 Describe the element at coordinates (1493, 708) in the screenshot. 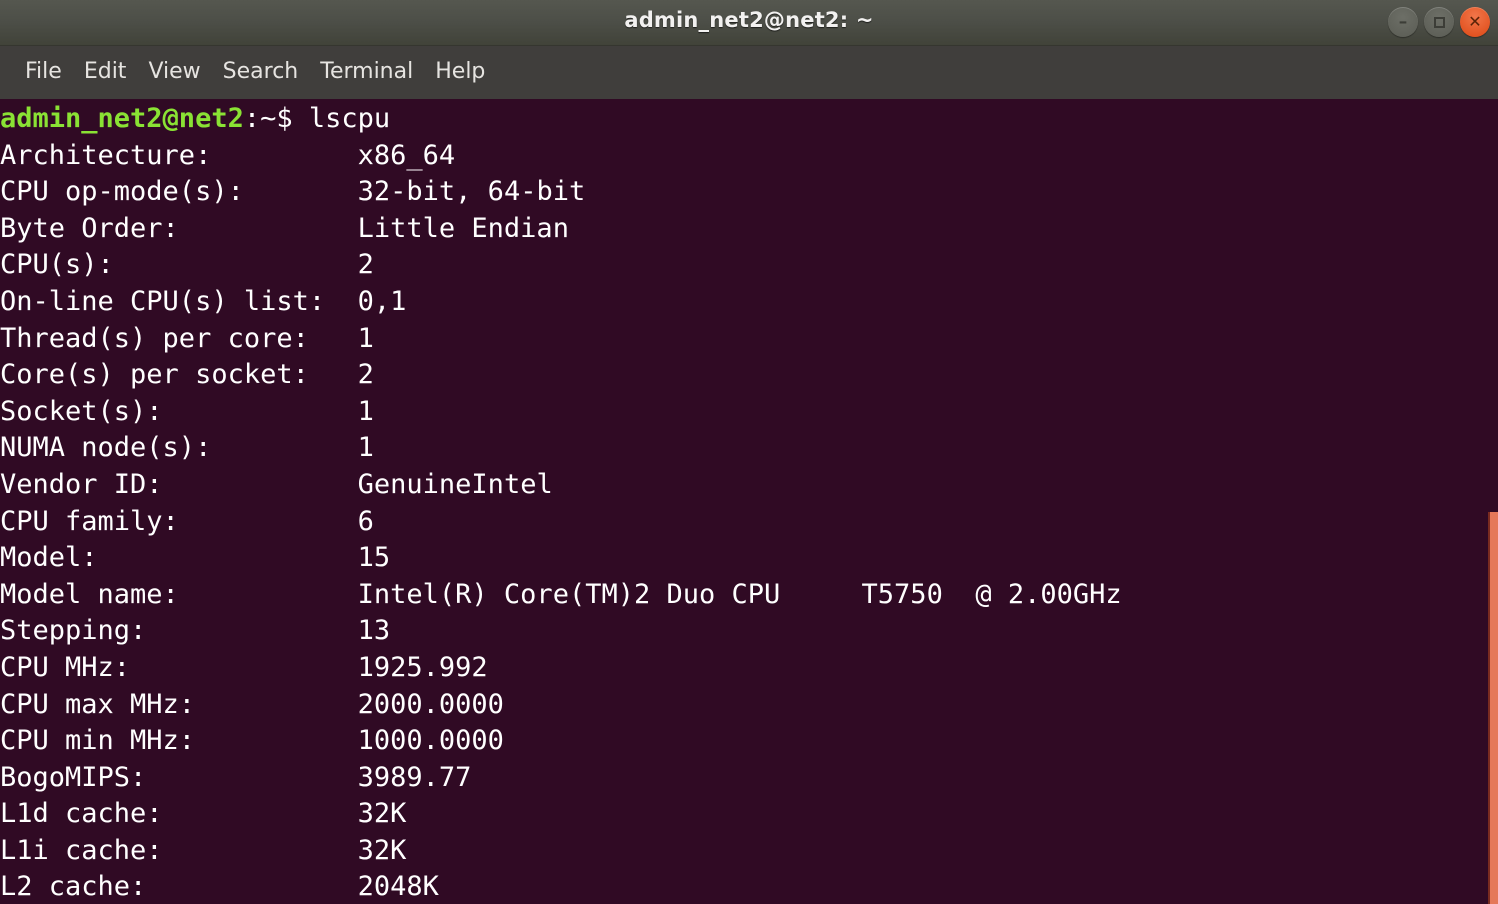

I see `scrollbar-thumb` at that location.